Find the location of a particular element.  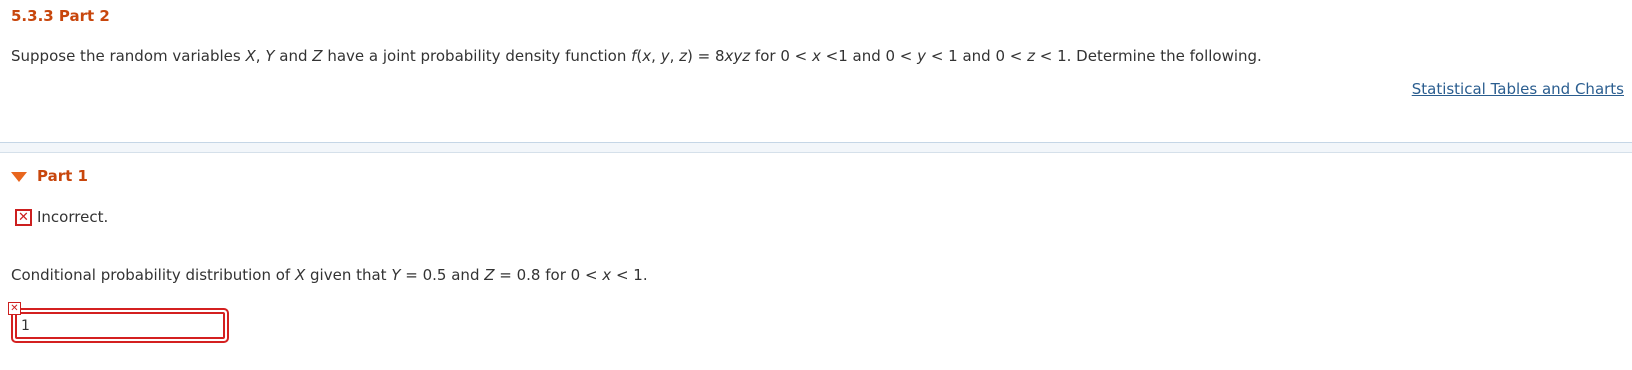

section-divider-bottom is located at coordinates (816, 152).